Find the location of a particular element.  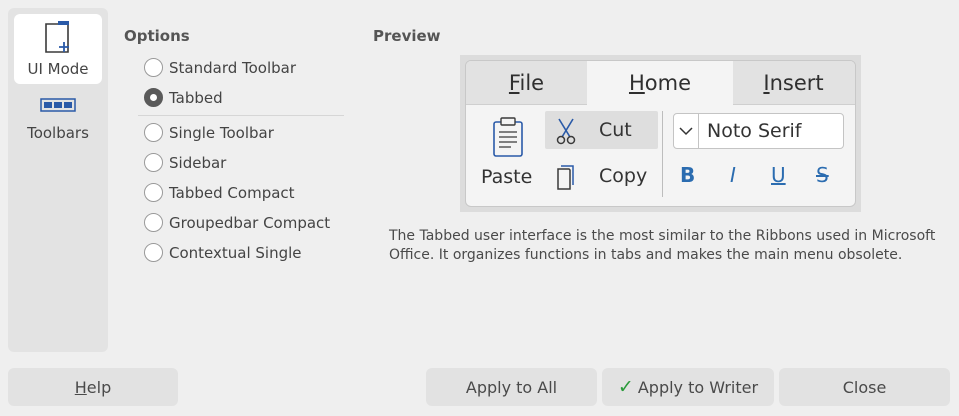

option-single-toolbar: Single Toolbar is located at coordinates (209, 132).